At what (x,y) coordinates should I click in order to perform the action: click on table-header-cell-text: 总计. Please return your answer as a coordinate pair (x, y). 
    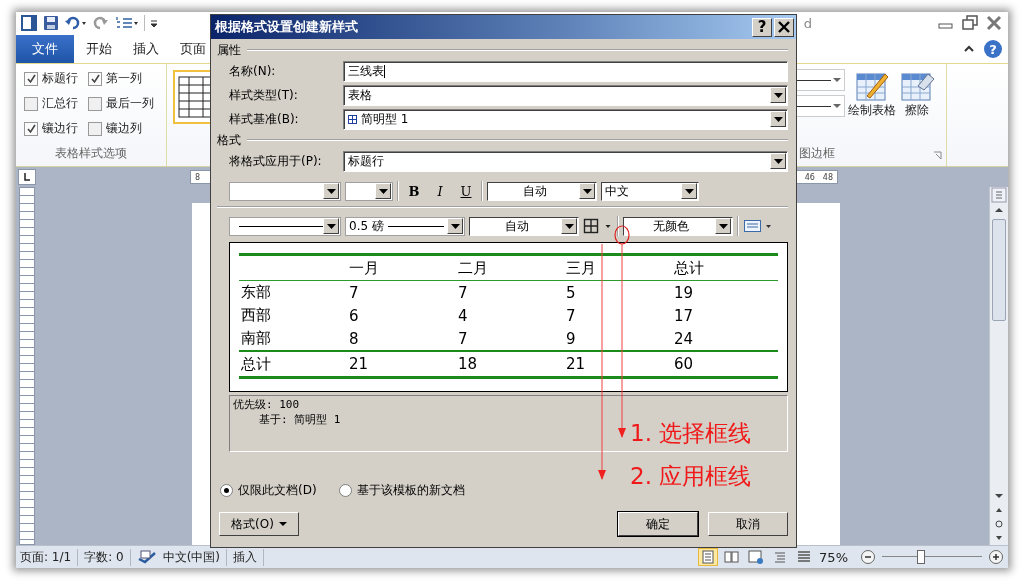
    Looking at the image, I should click on (689, 268).